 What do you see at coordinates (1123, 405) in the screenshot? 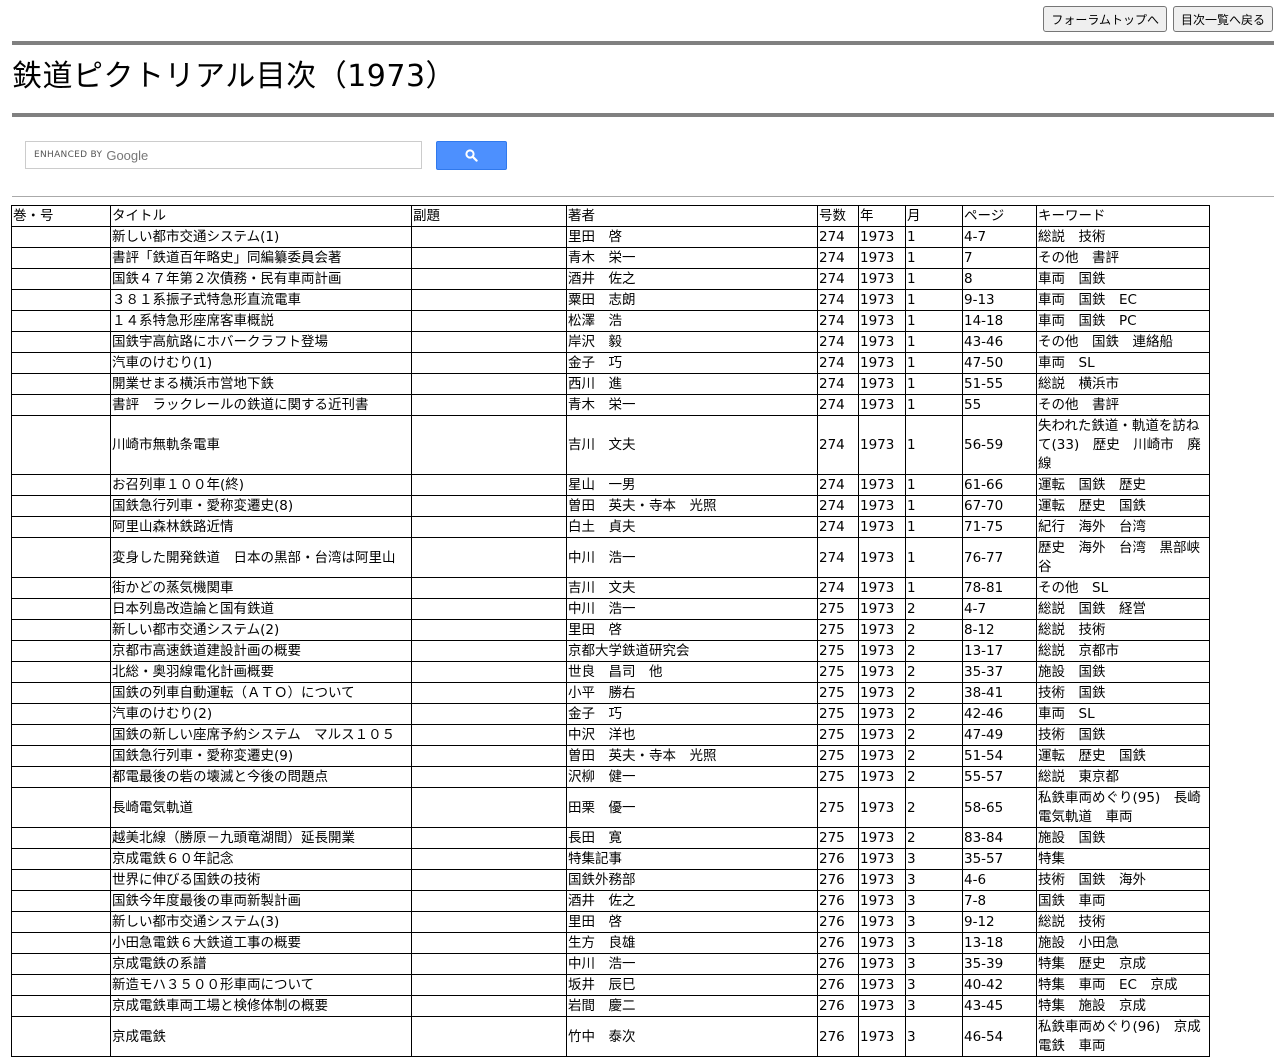
I see `table-cell: その他 書評` at bounding box center [1123, 405].